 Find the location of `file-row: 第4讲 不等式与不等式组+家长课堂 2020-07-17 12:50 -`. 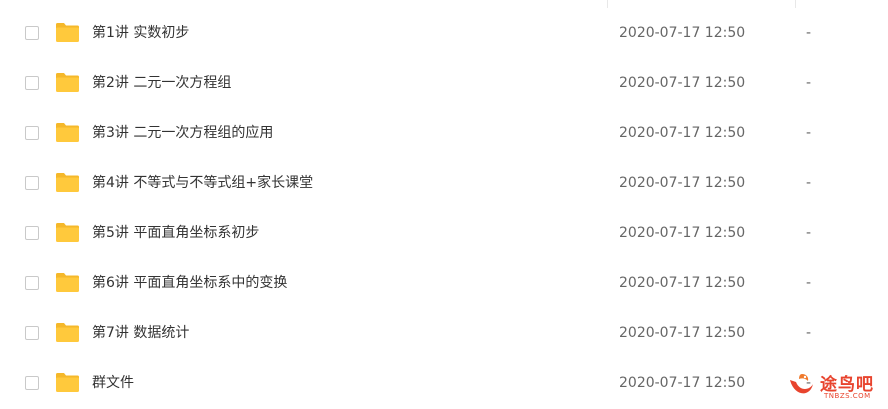

file-row: 第4讲 不等式与不等式组+家长课堂 2020-07-17 12:50 - is located at coordinates (444, 184).